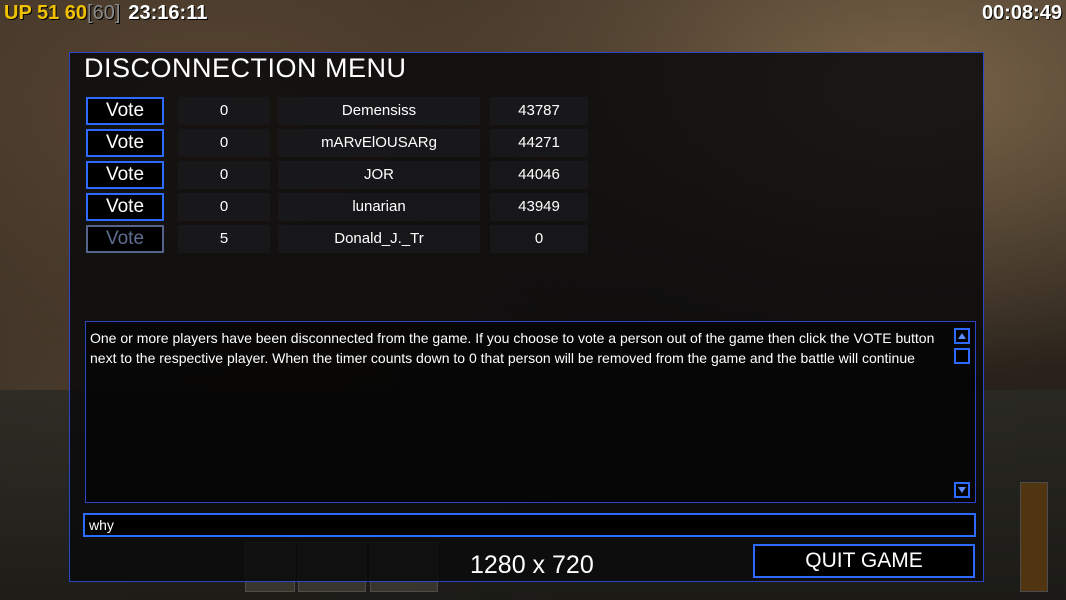  I want to click on fps-counter: UP 51 60, so click(46, 13).